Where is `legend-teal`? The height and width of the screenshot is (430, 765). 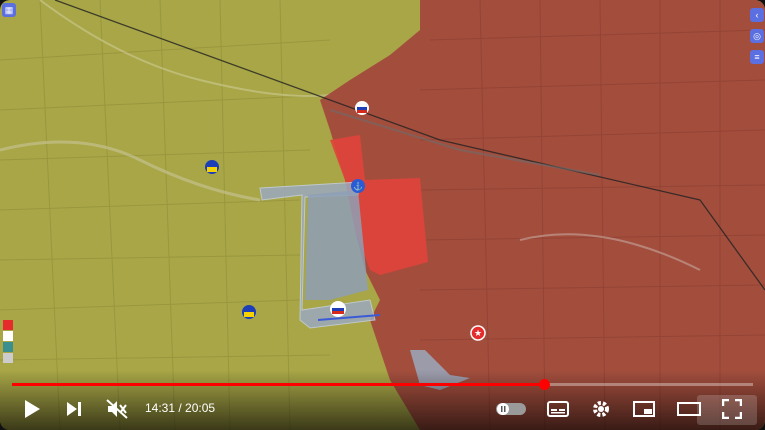 legend-teal is located at coordinates (8, 347).